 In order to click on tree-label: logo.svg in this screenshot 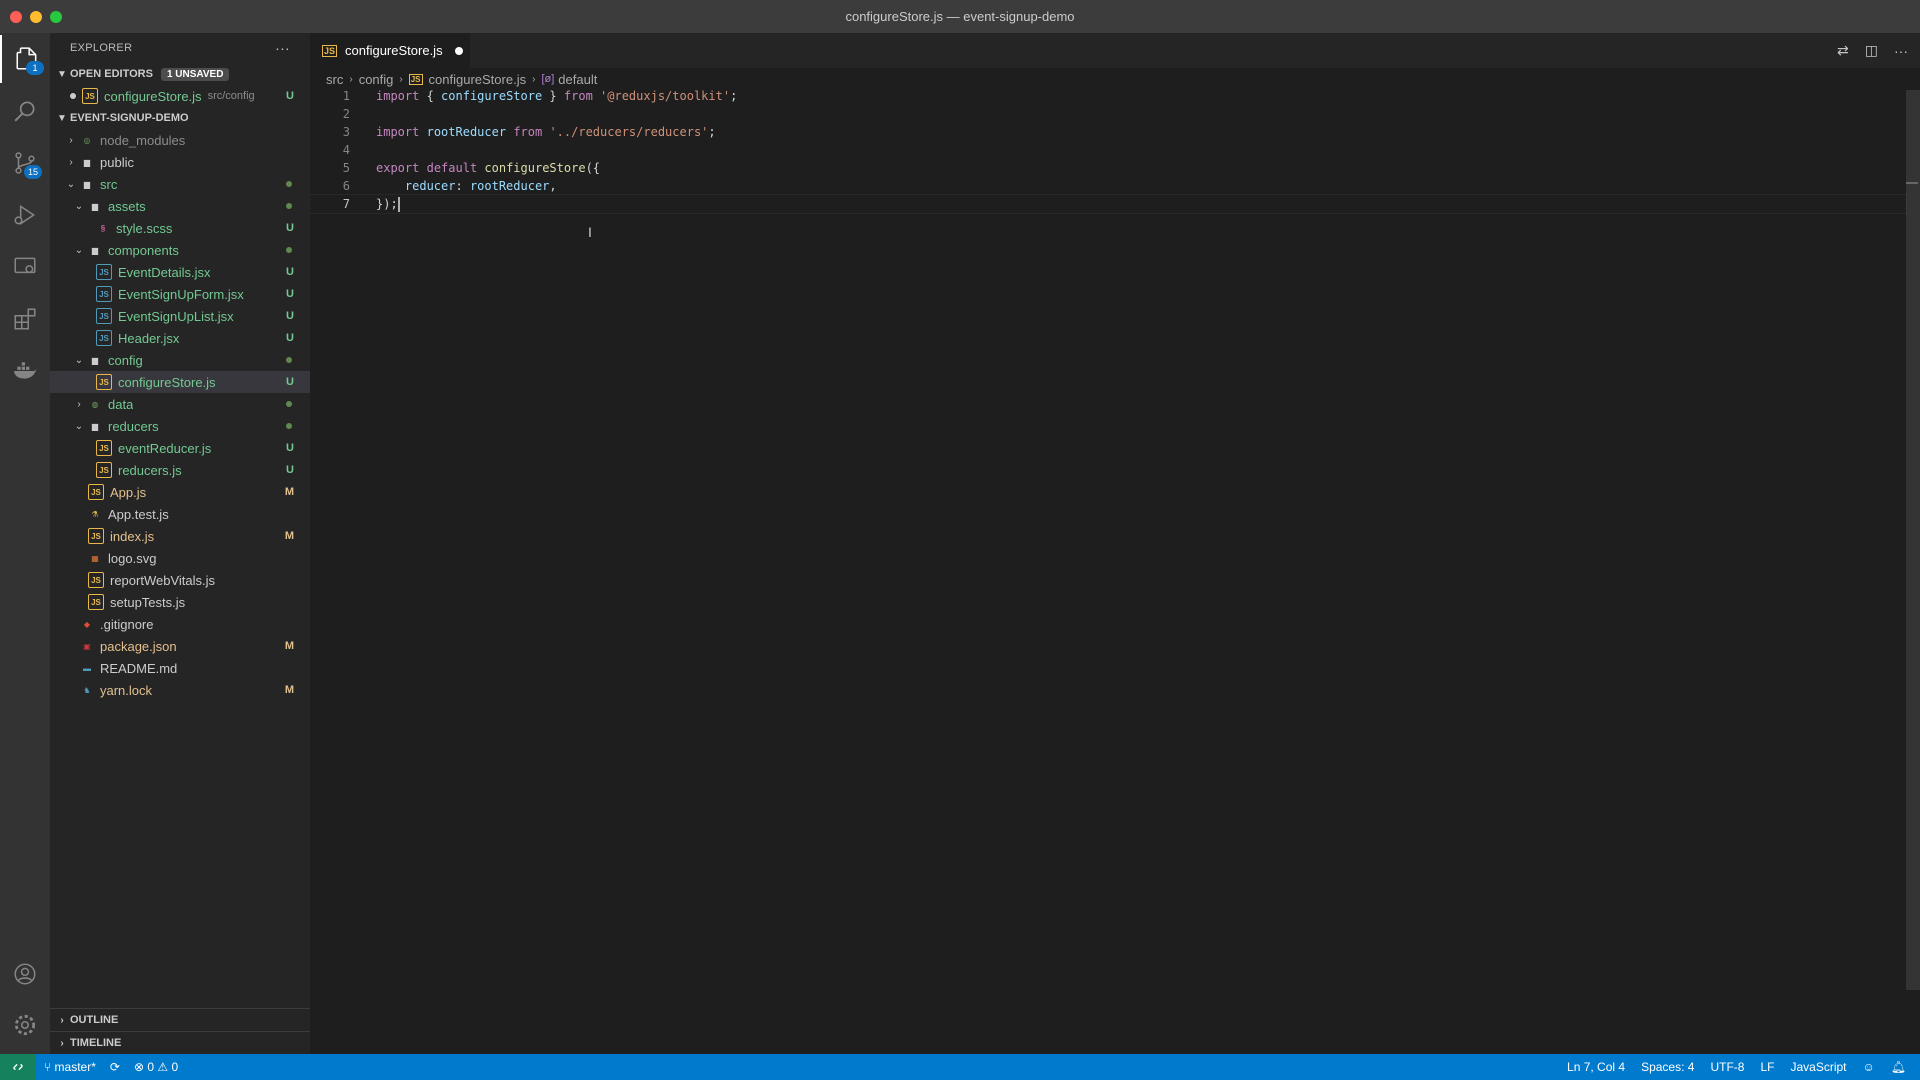, I will do `click(132, 558)`.